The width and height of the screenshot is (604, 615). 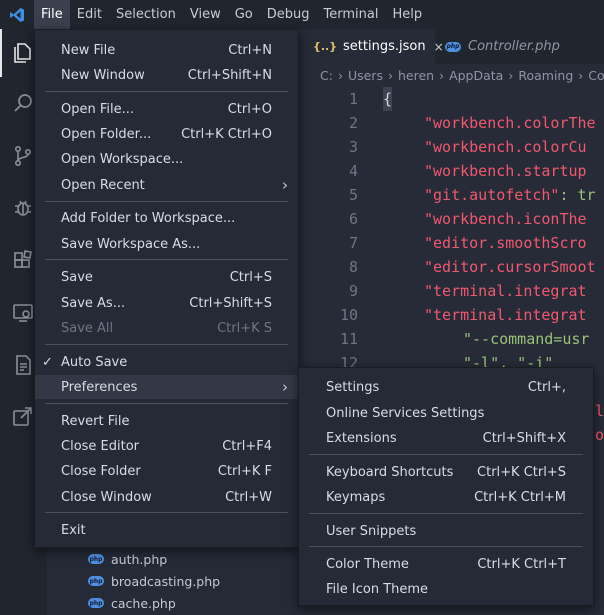 What do you see at coordinates (250, 50) in the screenshot?
I see `menu-item-shortcut: Ctrl+N` at bounding box center [250, 50].